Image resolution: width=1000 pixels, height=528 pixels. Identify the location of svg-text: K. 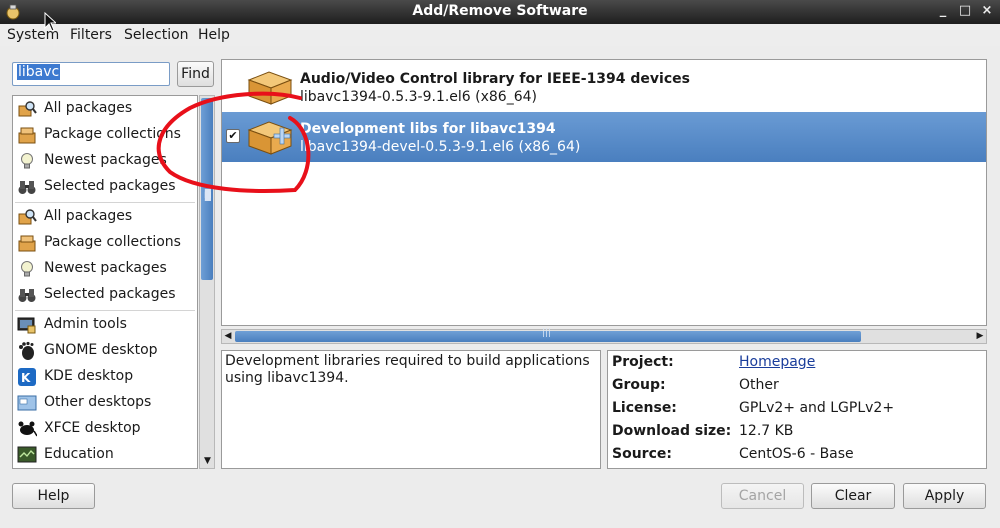
(26, 378).